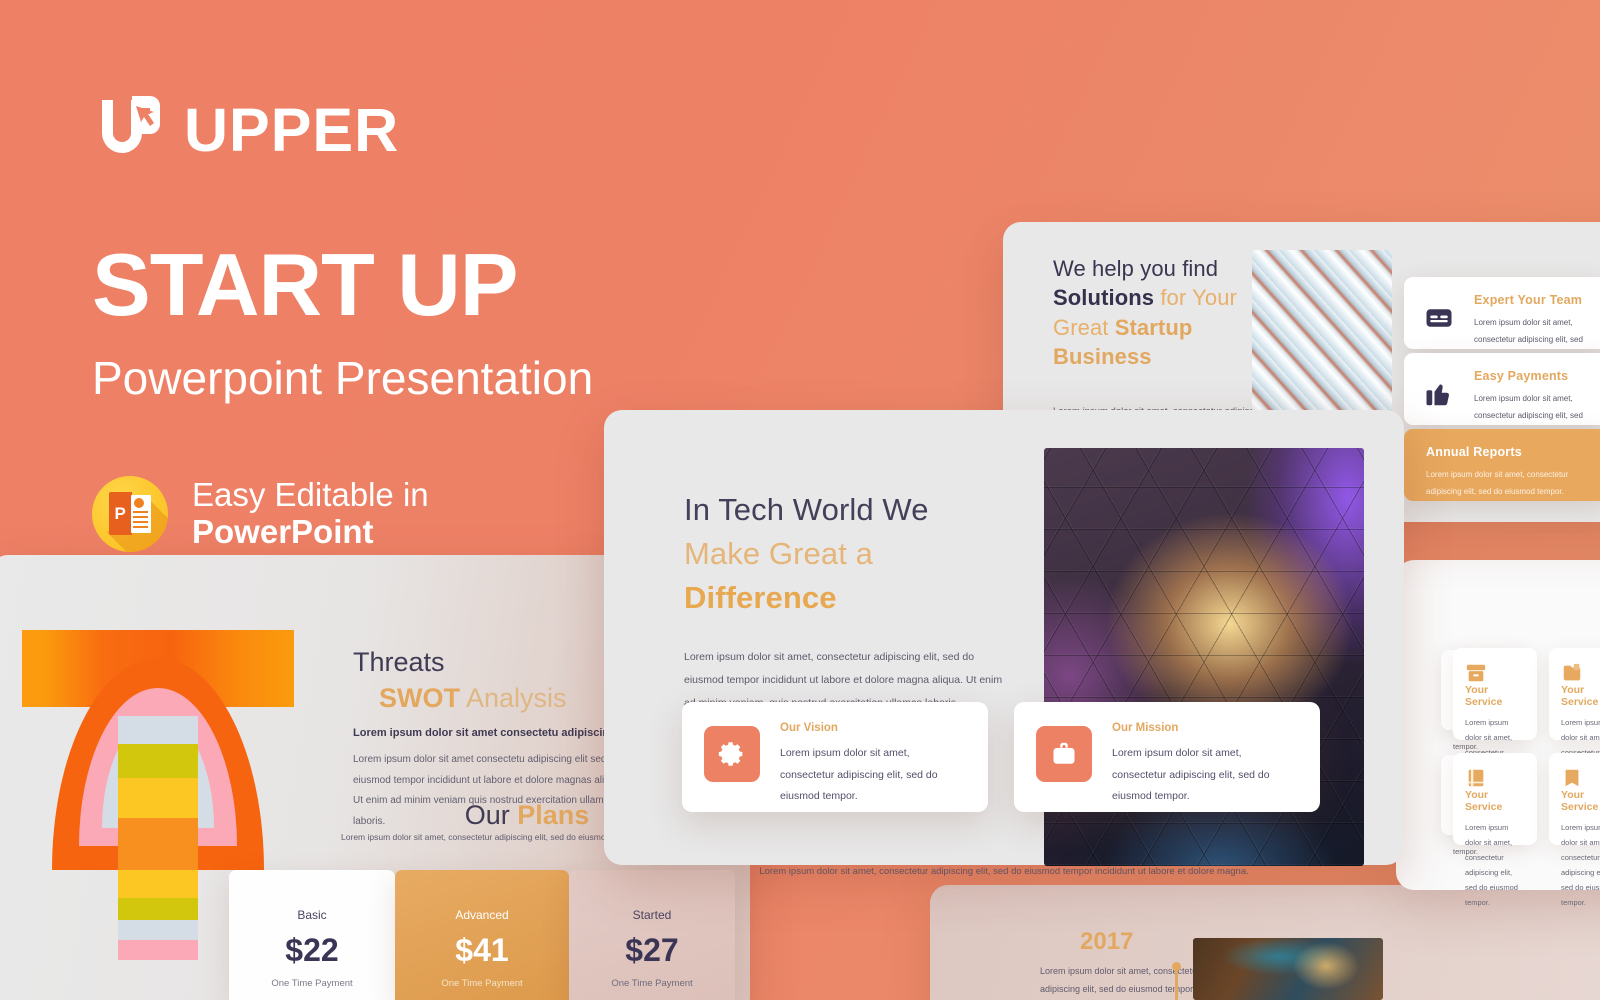 The width and height of the screenshot is (1600, 1000). I want to click on powerpoint-icon: P, so click(130, 513).